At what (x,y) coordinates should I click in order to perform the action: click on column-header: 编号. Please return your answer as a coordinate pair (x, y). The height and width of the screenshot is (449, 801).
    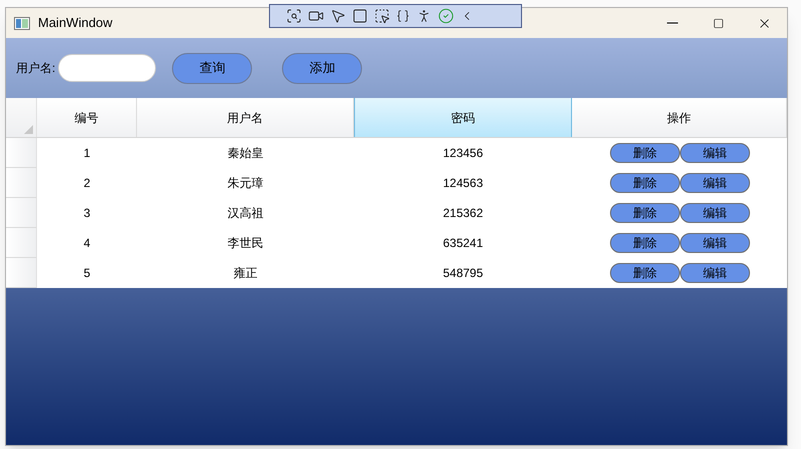
    Looking at the image, I should click on (87, 117).